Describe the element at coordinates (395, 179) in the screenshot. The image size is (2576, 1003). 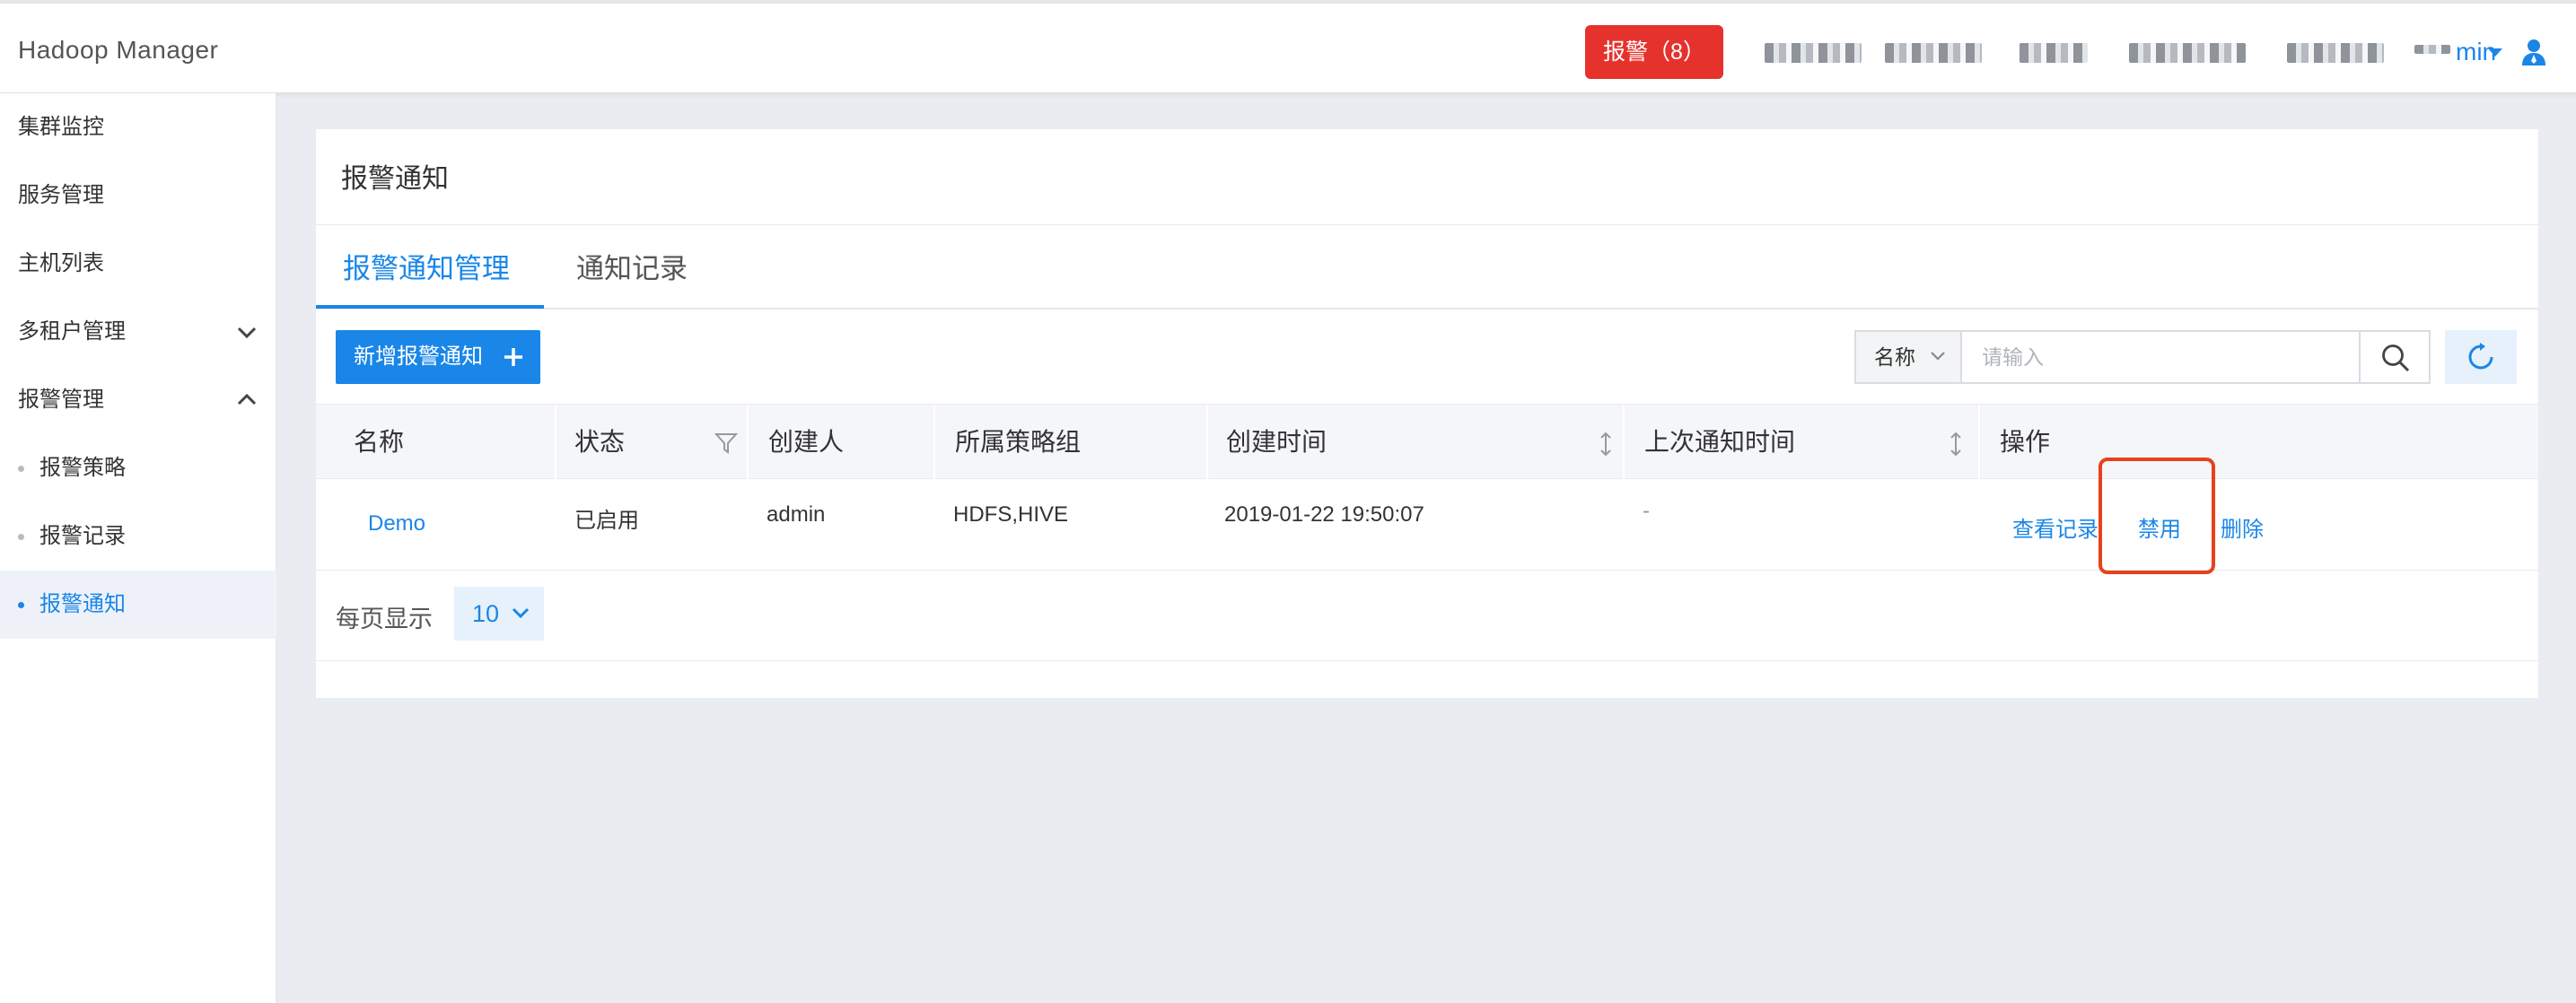
I see `page-title: 报警通知` at that location.